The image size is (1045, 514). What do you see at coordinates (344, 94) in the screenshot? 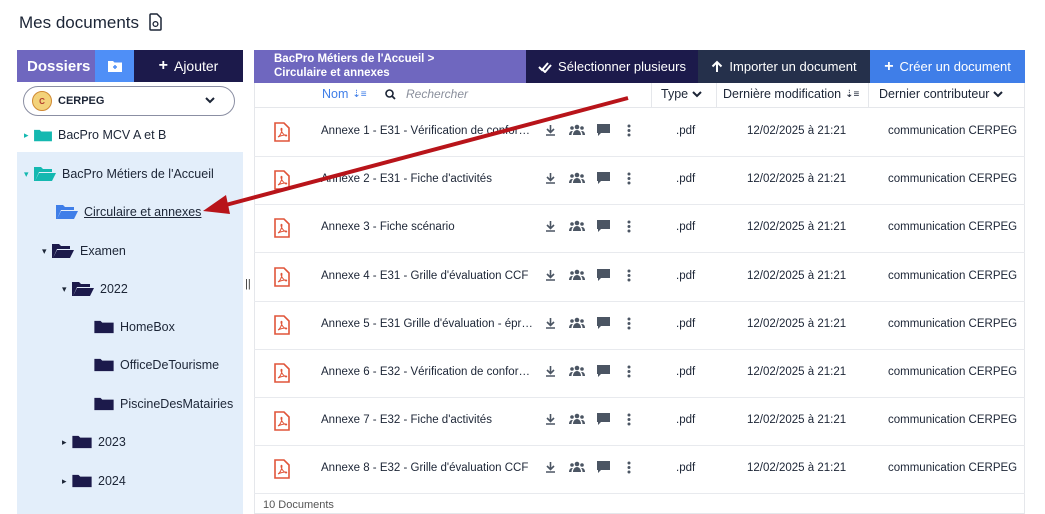
I see `sort-by-name: Nom ⇣≡` at bounding box center [344, 94].